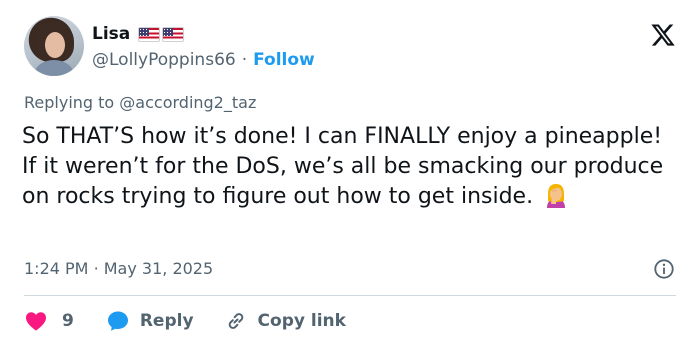  Describe the element at coordinates (663, 35) in the screenshot. I see `x-logo-icon` at that location.